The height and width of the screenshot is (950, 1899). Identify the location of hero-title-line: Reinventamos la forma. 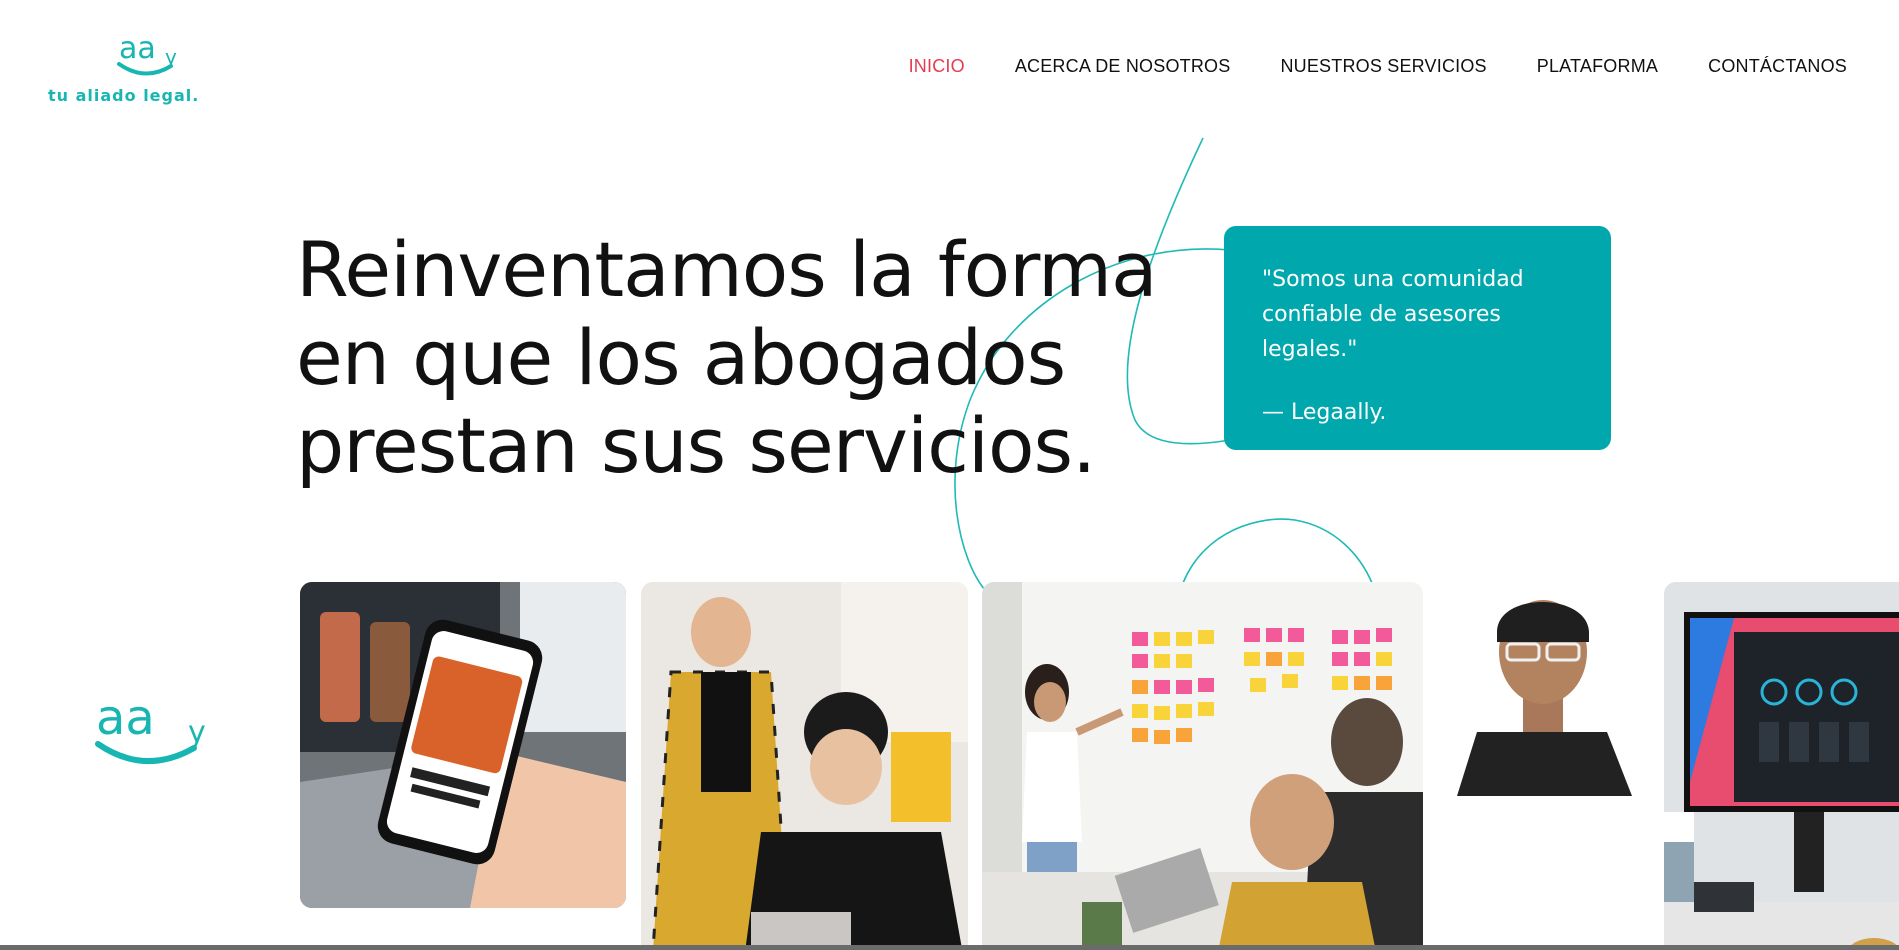
(727, 269).